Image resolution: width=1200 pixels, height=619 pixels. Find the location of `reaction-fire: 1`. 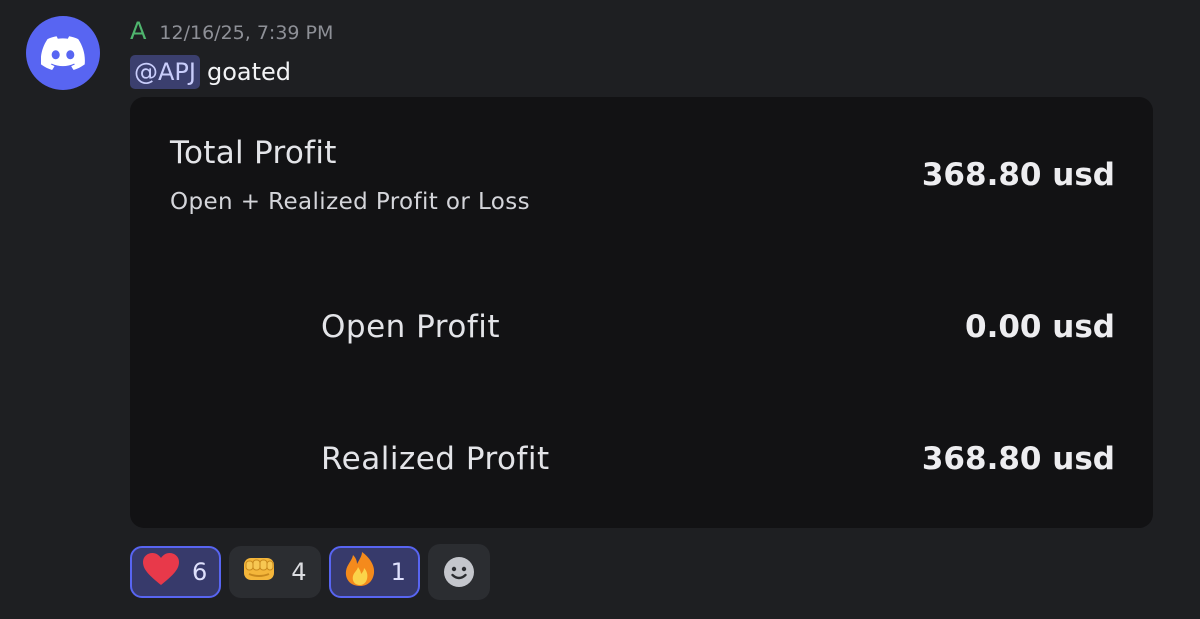

reaction-fire: 1 is located at coordinates (374, 572).